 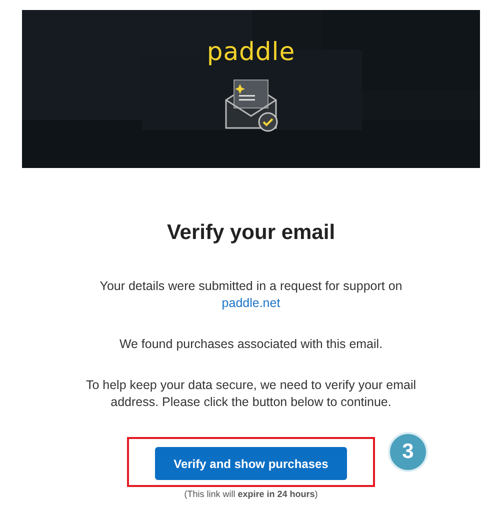 What do you see at coordinates (251, 394) in the screenshot?
I see `body-text: To help keep your data secure, we need to verify your email address. Please click the button below to continue.` at bounding box center [251, 394].